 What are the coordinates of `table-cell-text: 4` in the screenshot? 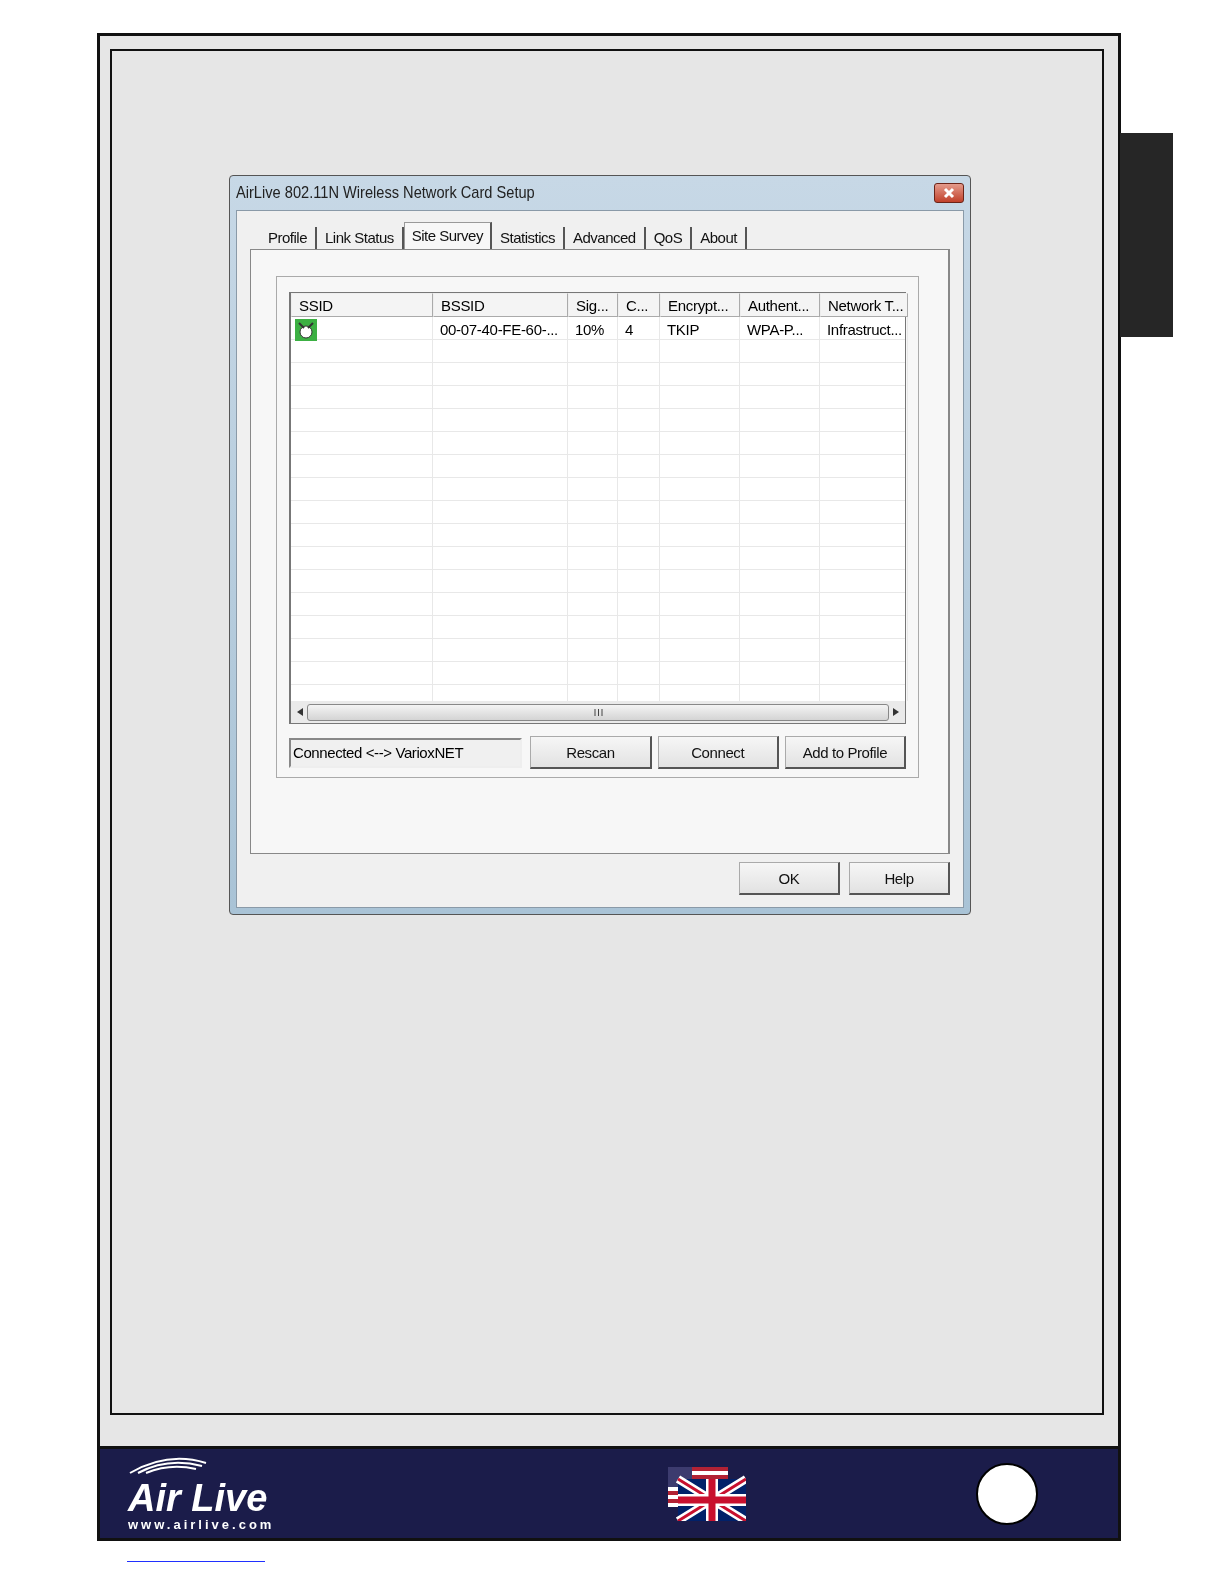 It's located at (629, 330).